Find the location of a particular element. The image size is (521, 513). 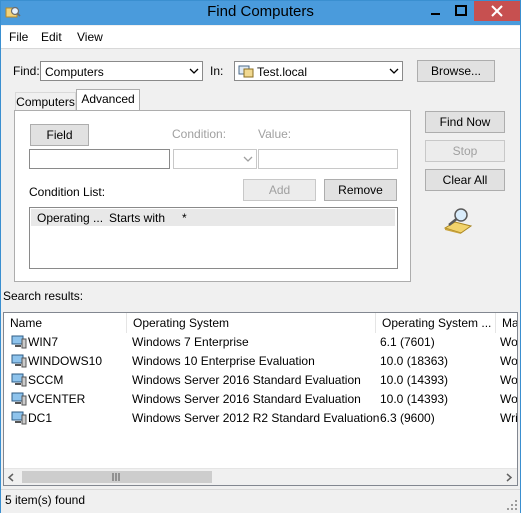

scroll-right-icon is located at coordinates (509, 477).